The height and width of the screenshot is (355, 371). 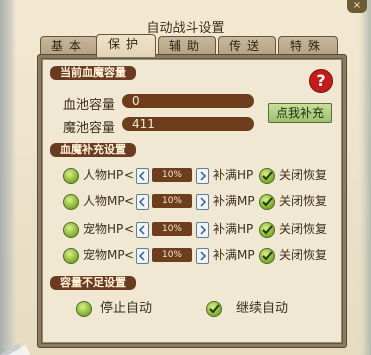 What do you see at coordinates (71, 256) in the screenshot?
I see `refill-row-4-enable-radio` at bounding box center [71, 256].